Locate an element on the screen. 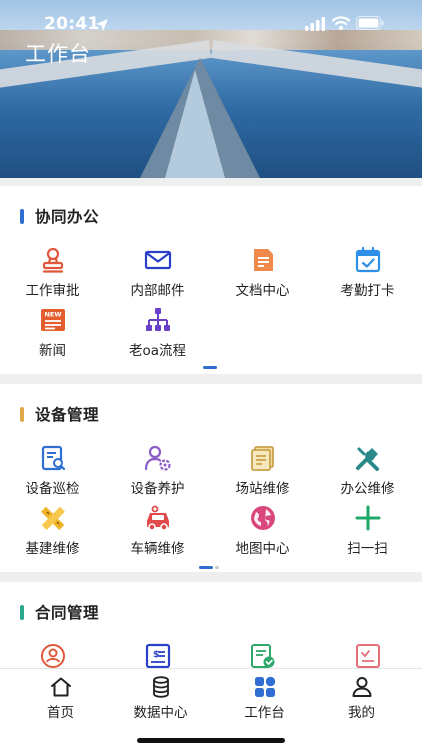 This screenshot has width=422, height=750. app-scan: 扫一扫 is located at coordinates (367, 532).